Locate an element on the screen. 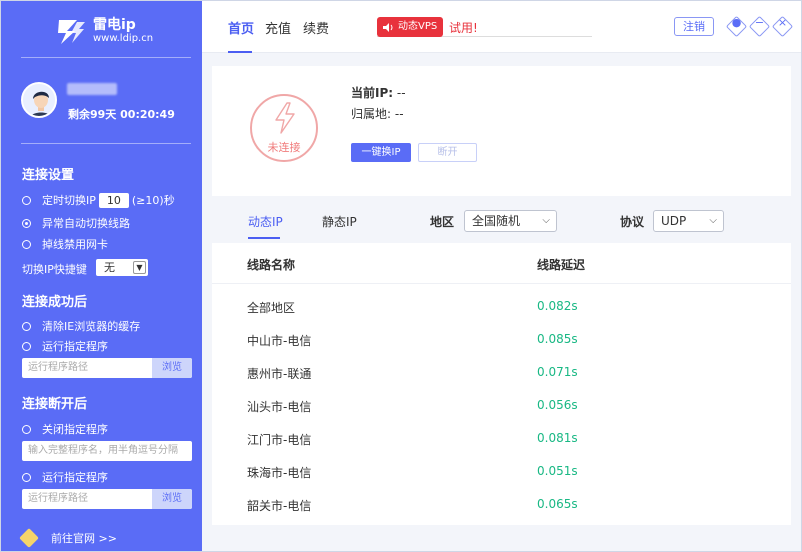 The height and width of the screenshot is (552, 802). notice-badge: 动态VPS is located at coordinates (410, 27).